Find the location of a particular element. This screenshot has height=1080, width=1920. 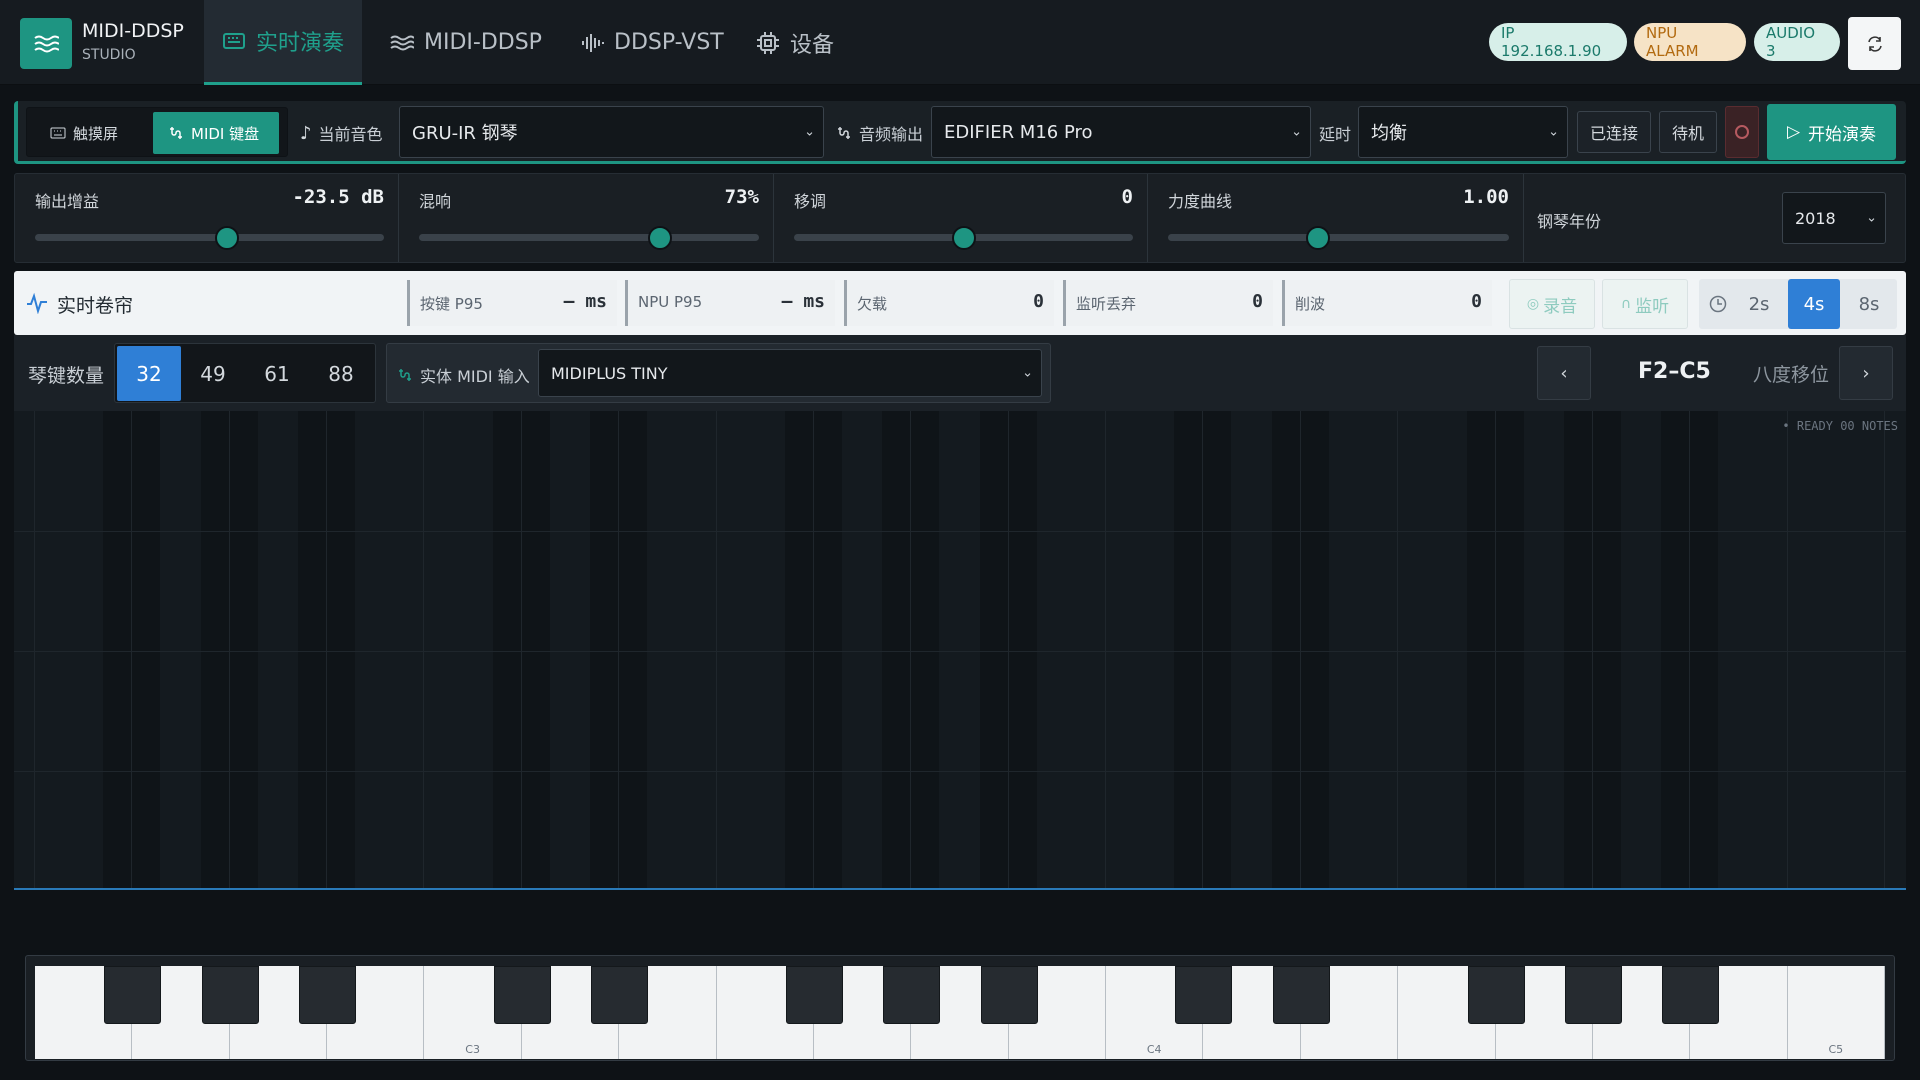

standby-button: 待机 is located at coordinates (1688, 132).